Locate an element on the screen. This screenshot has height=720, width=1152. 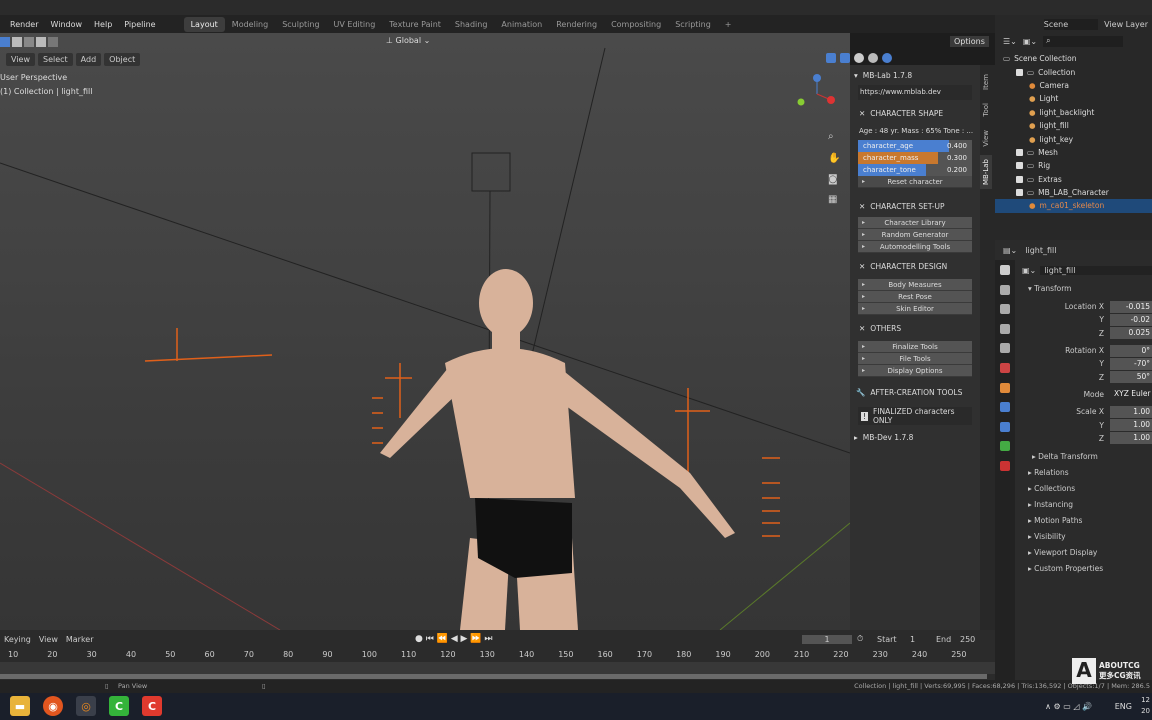
rotation-mode-dropdown: XYZ Euler is located at coordinates (1131, 394).